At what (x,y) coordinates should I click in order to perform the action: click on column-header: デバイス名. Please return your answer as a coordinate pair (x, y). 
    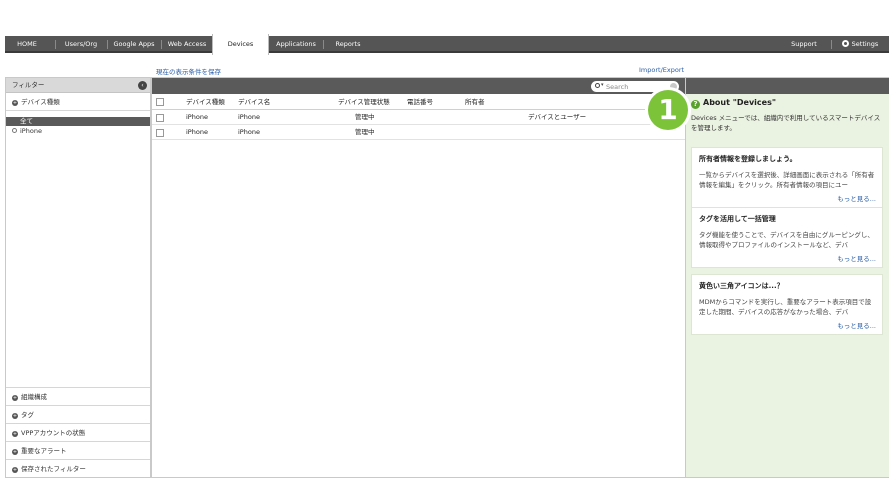
    Looking at the image, I should click on (254, 102).